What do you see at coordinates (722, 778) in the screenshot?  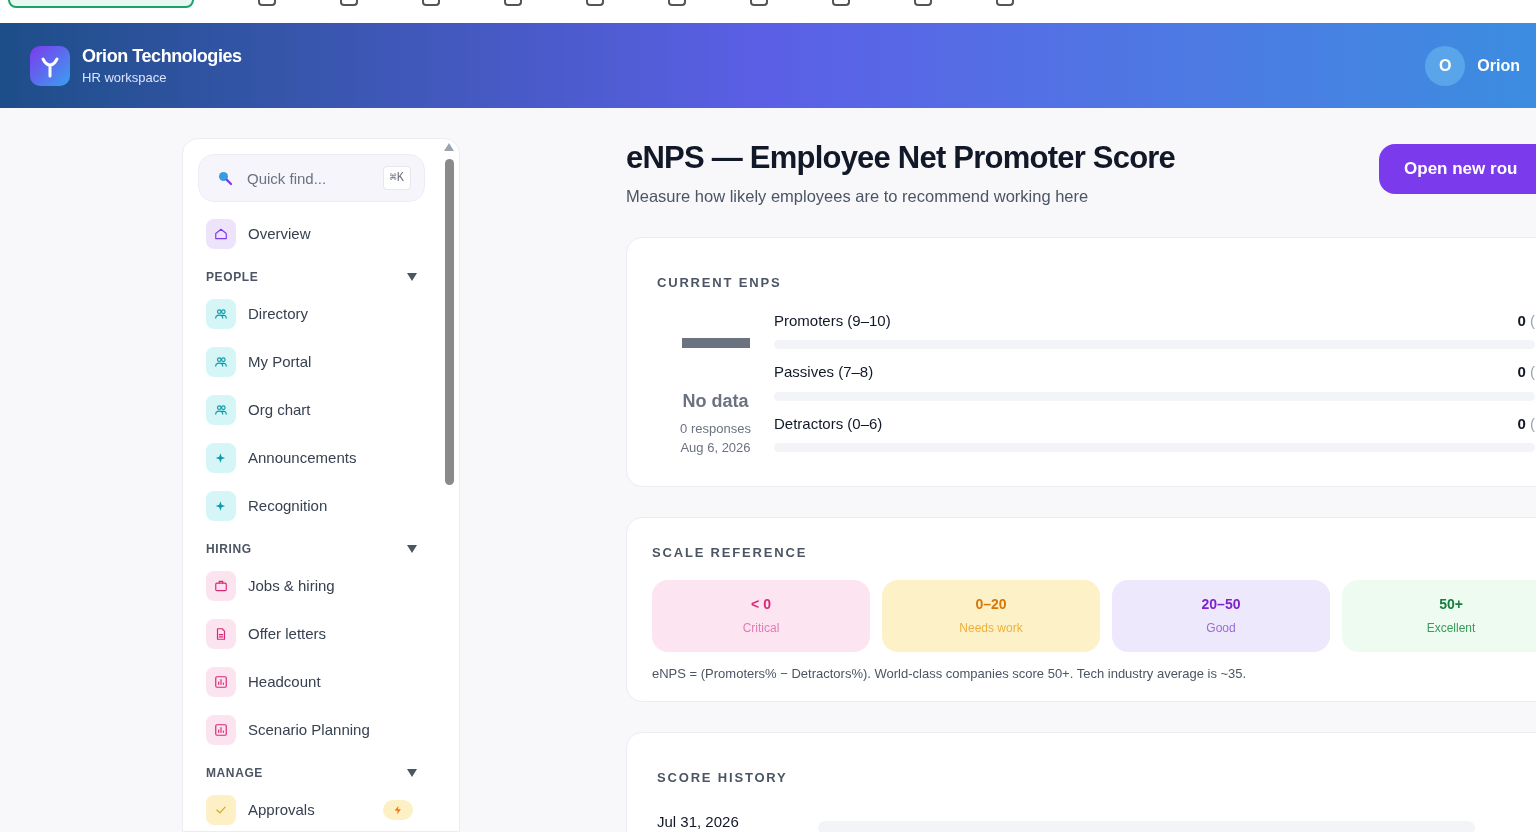 I see `card-heading: SCORE HISTORY` at bounding box center [722, 778].